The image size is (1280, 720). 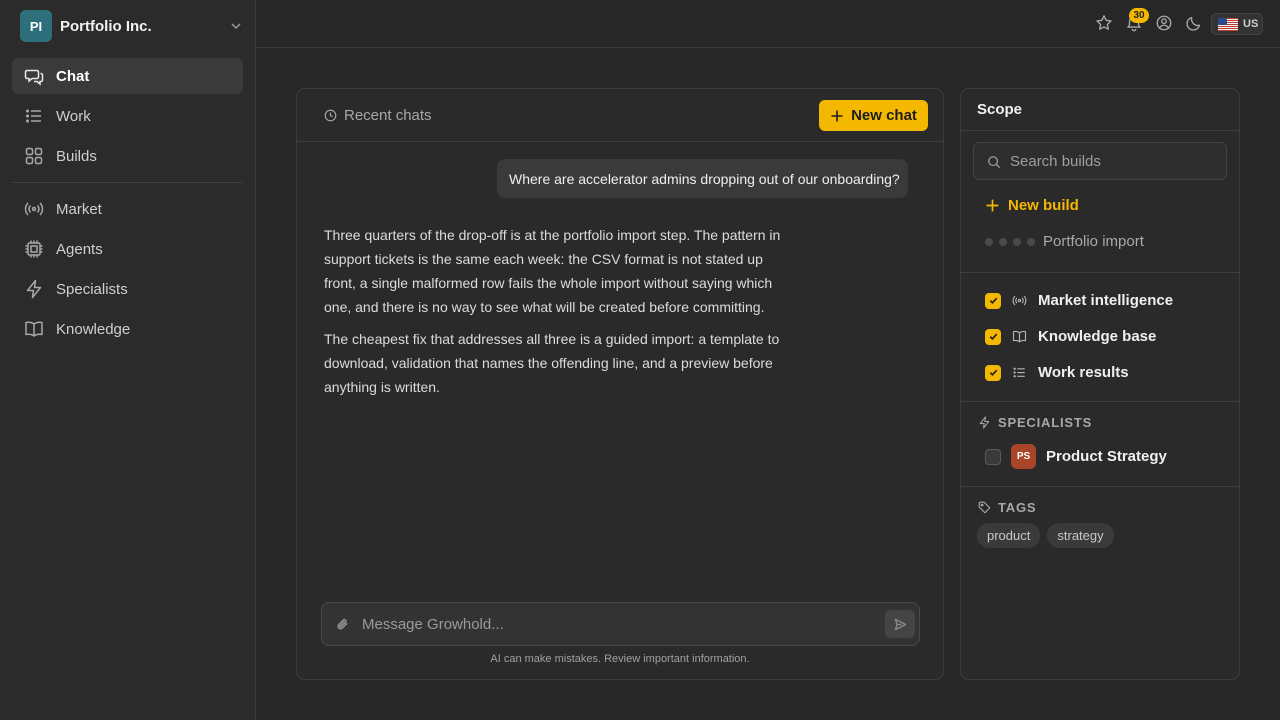 I want to click on org-avatar: PI, so click(x=36, y=26).